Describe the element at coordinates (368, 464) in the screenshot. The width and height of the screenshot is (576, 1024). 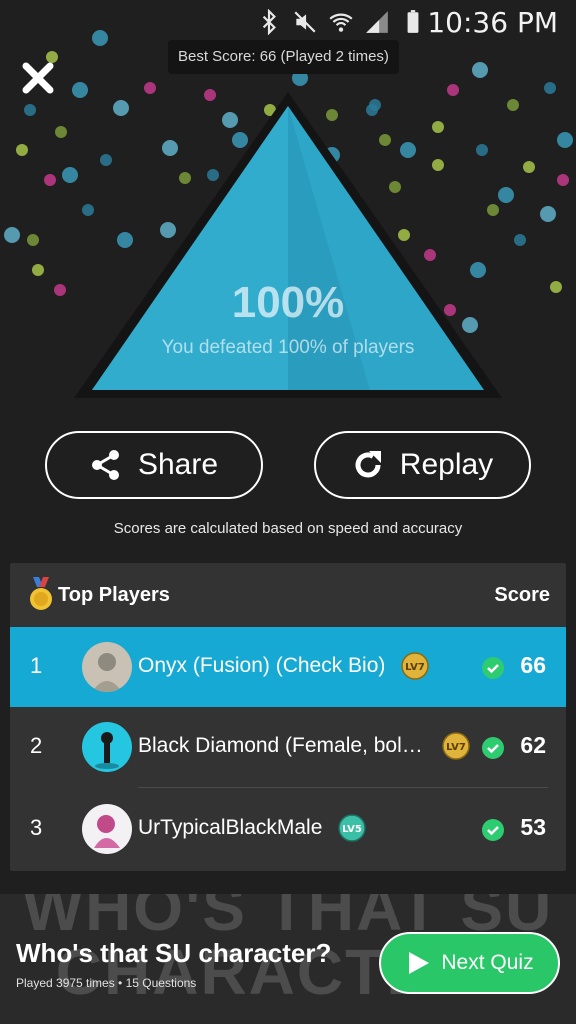
I see `replay-icon` at that location.